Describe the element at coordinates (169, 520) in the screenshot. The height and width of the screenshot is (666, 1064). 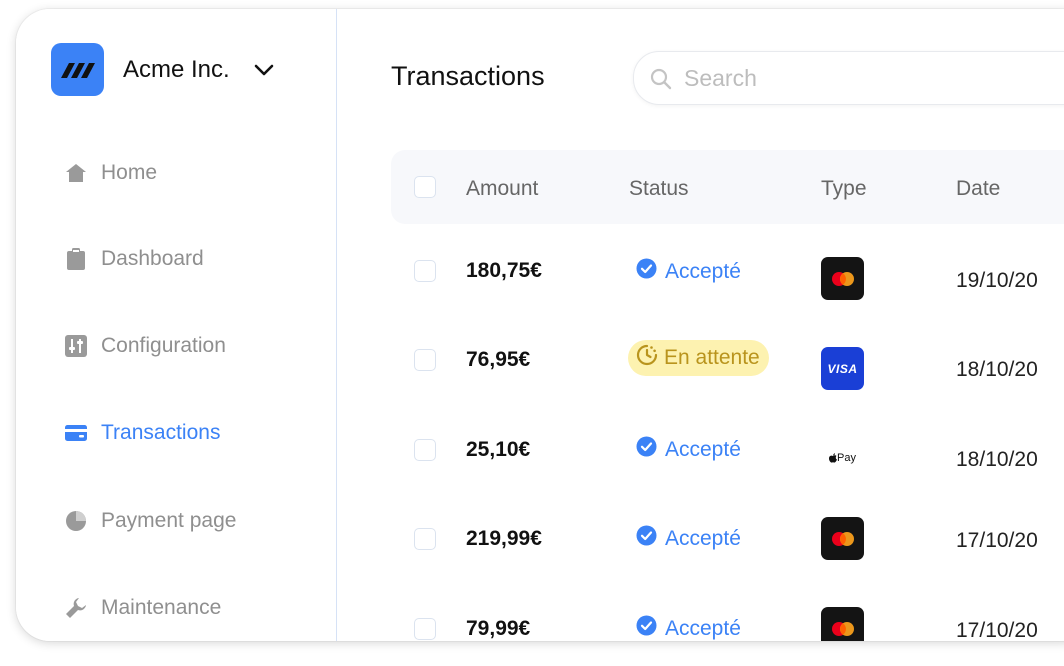
I see `sidebar-item-label: Payment page` at that location.